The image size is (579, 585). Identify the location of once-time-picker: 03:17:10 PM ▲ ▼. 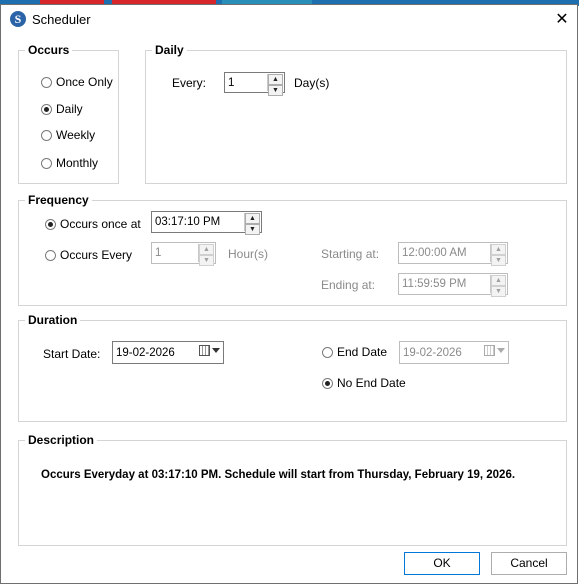
(206, 223).